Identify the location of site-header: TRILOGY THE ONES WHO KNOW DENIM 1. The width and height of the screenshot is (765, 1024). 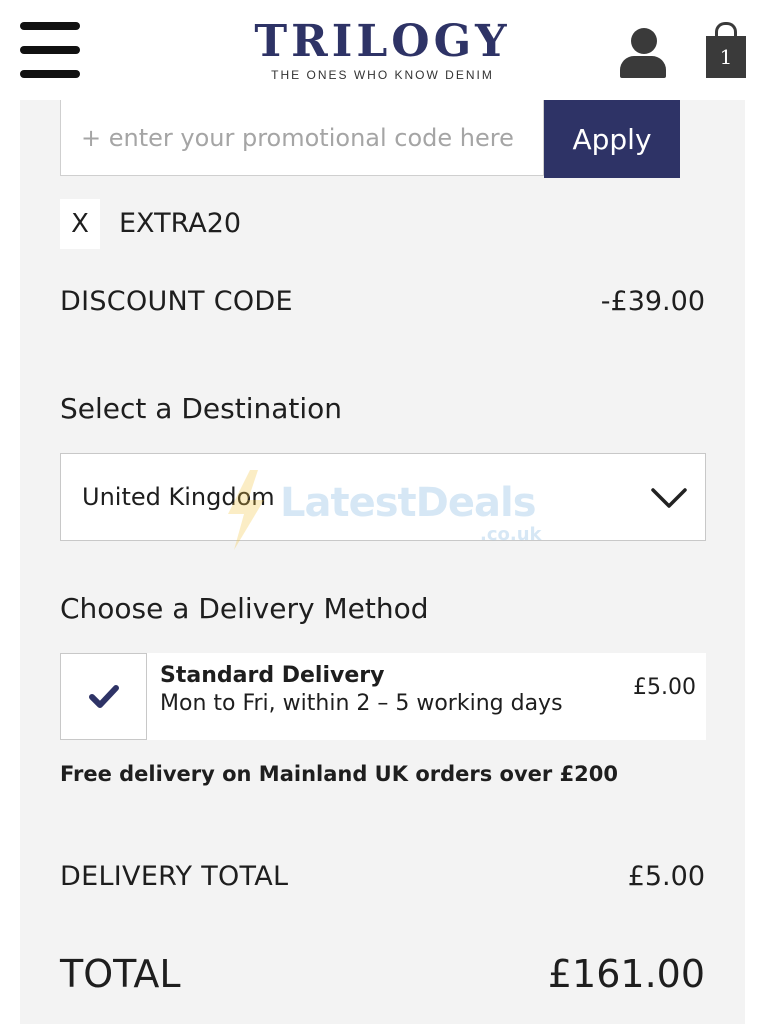
(382, 50).